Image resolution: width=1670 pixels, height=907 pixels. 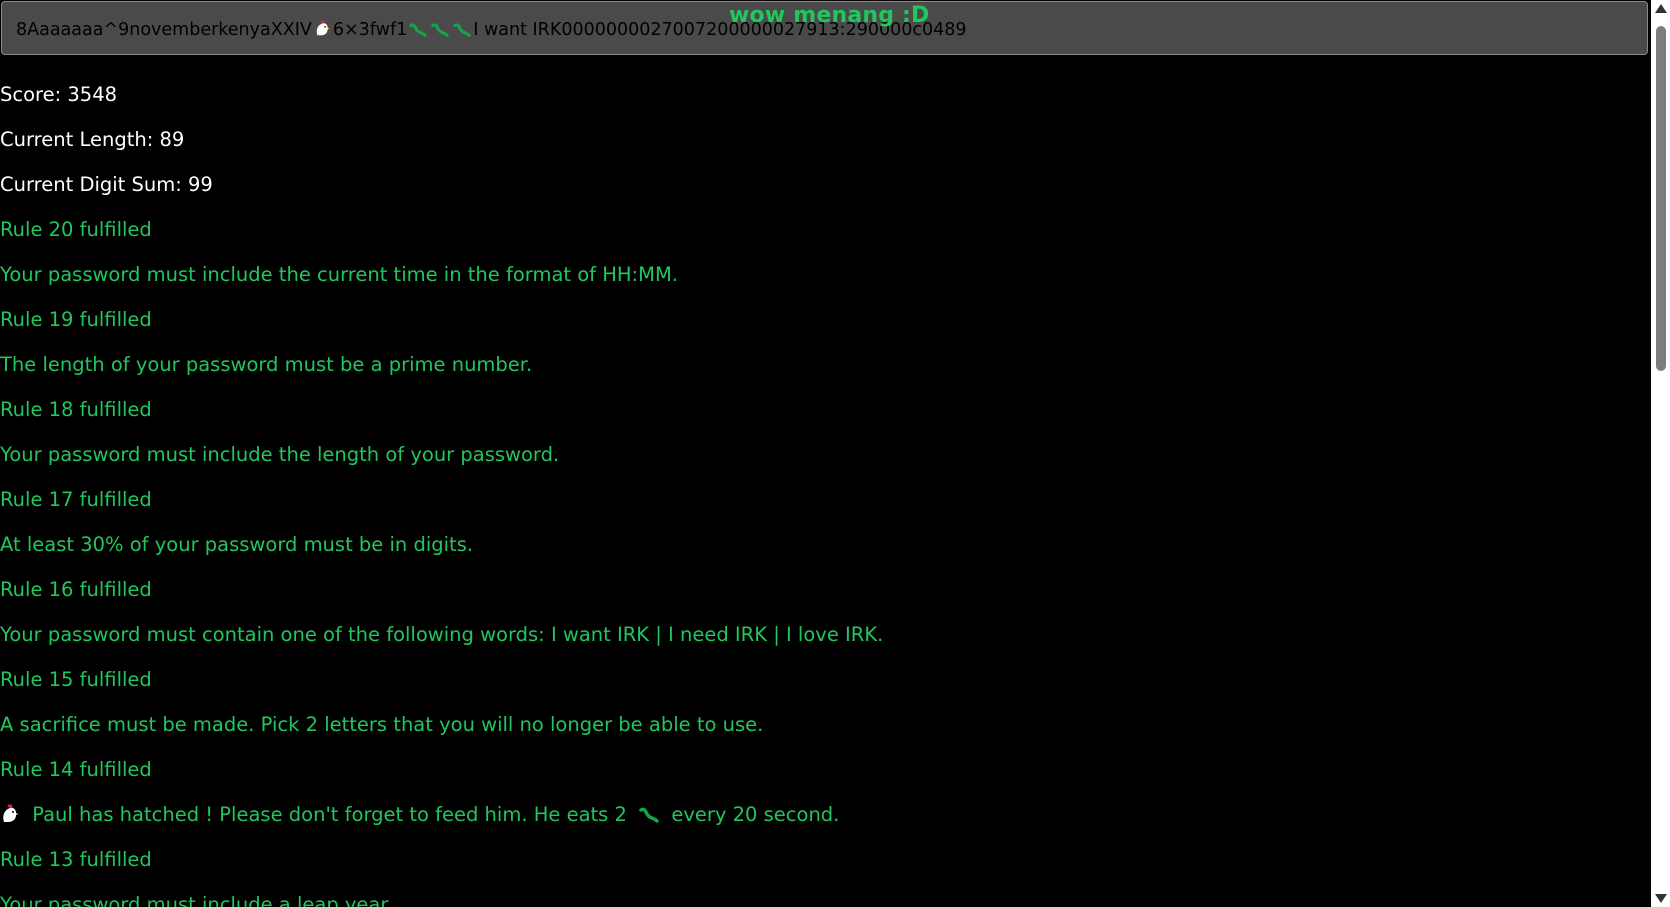 What do you see at coordinates (76, 859) in the screenshot?
I see `rule-status: Rule 13 fulfilled` at bounding box center [76, 859].